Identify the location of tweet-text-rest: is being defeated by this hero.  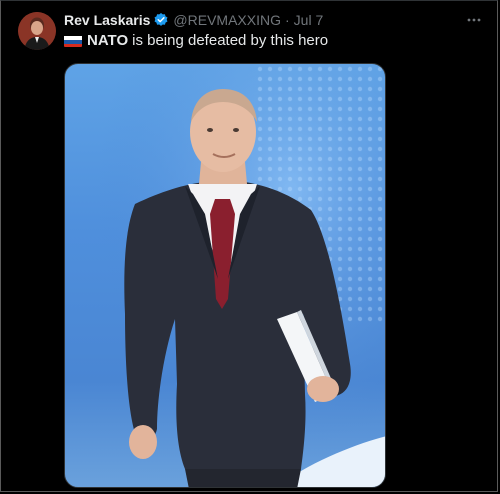
(230, 40).